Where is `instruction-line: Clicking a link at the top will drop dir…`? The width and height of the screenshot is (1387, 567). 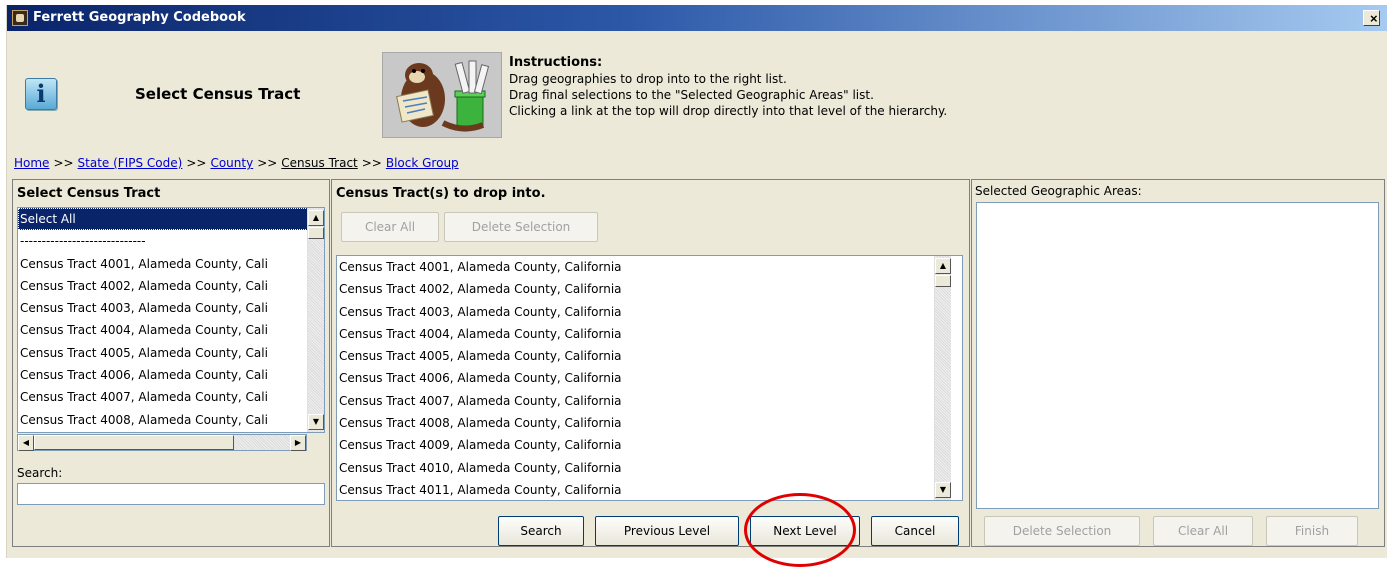
instruction-line: Clicking a link at the top will drop dir… is located at coordinates (728, 111).